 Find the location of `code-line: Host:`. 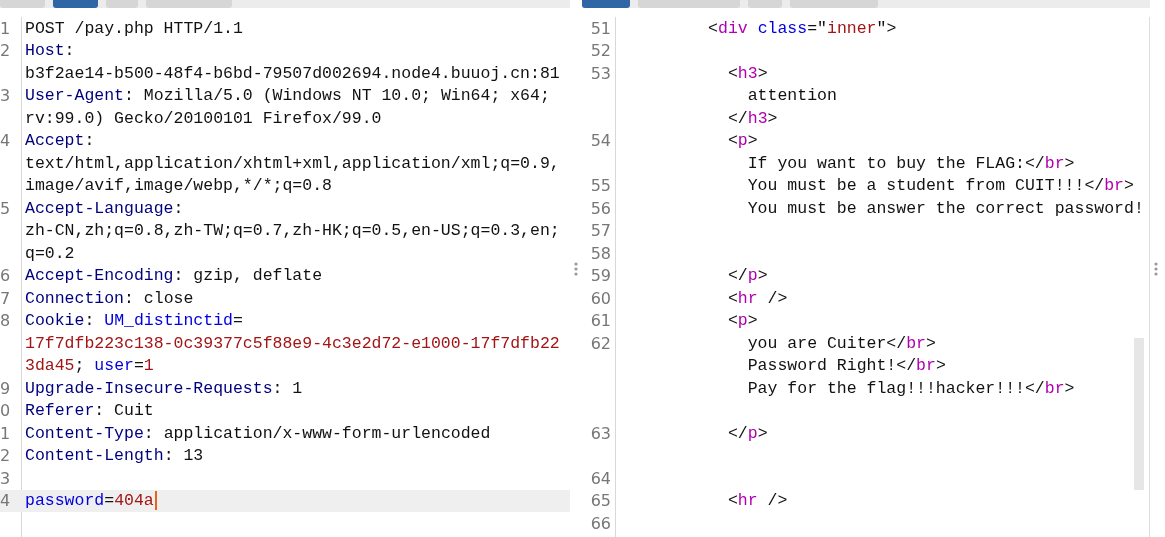

code-line: Host: is located at coordinates (50, 51).